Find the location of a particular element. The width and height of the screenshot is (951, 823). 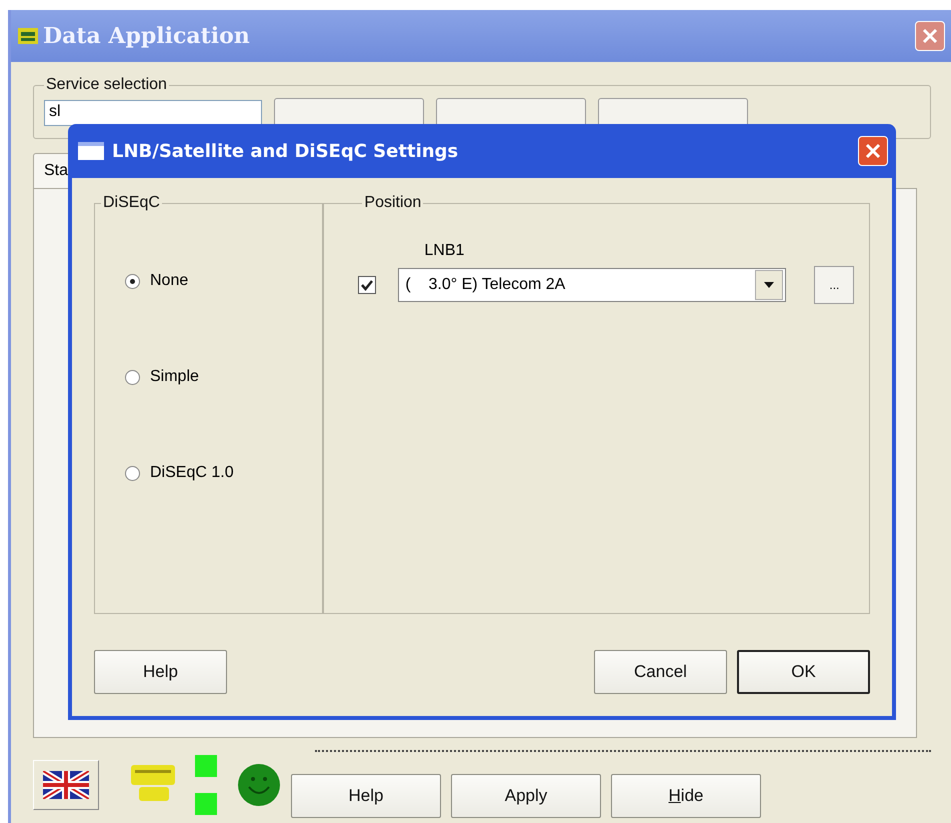

option-label: None is located at coordinates (169, 281).